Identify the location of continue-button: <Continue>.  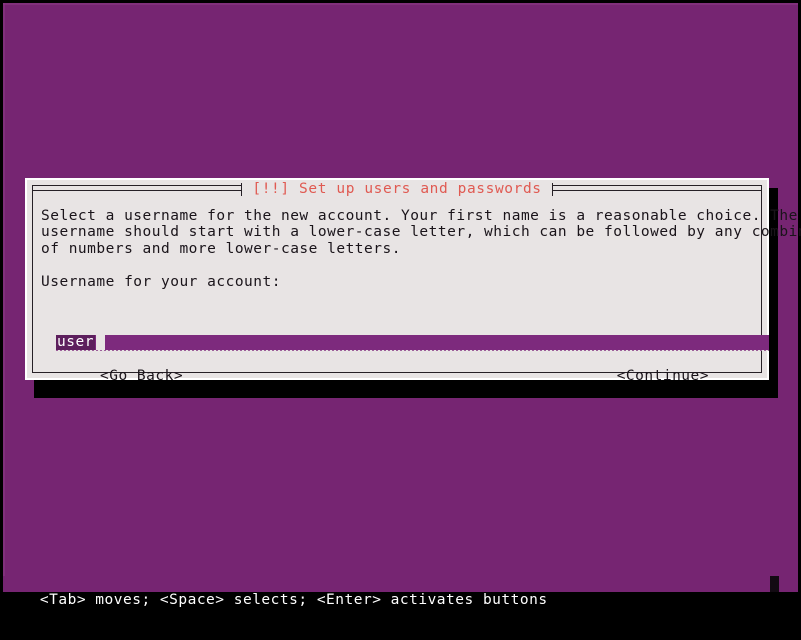
(663, 376).